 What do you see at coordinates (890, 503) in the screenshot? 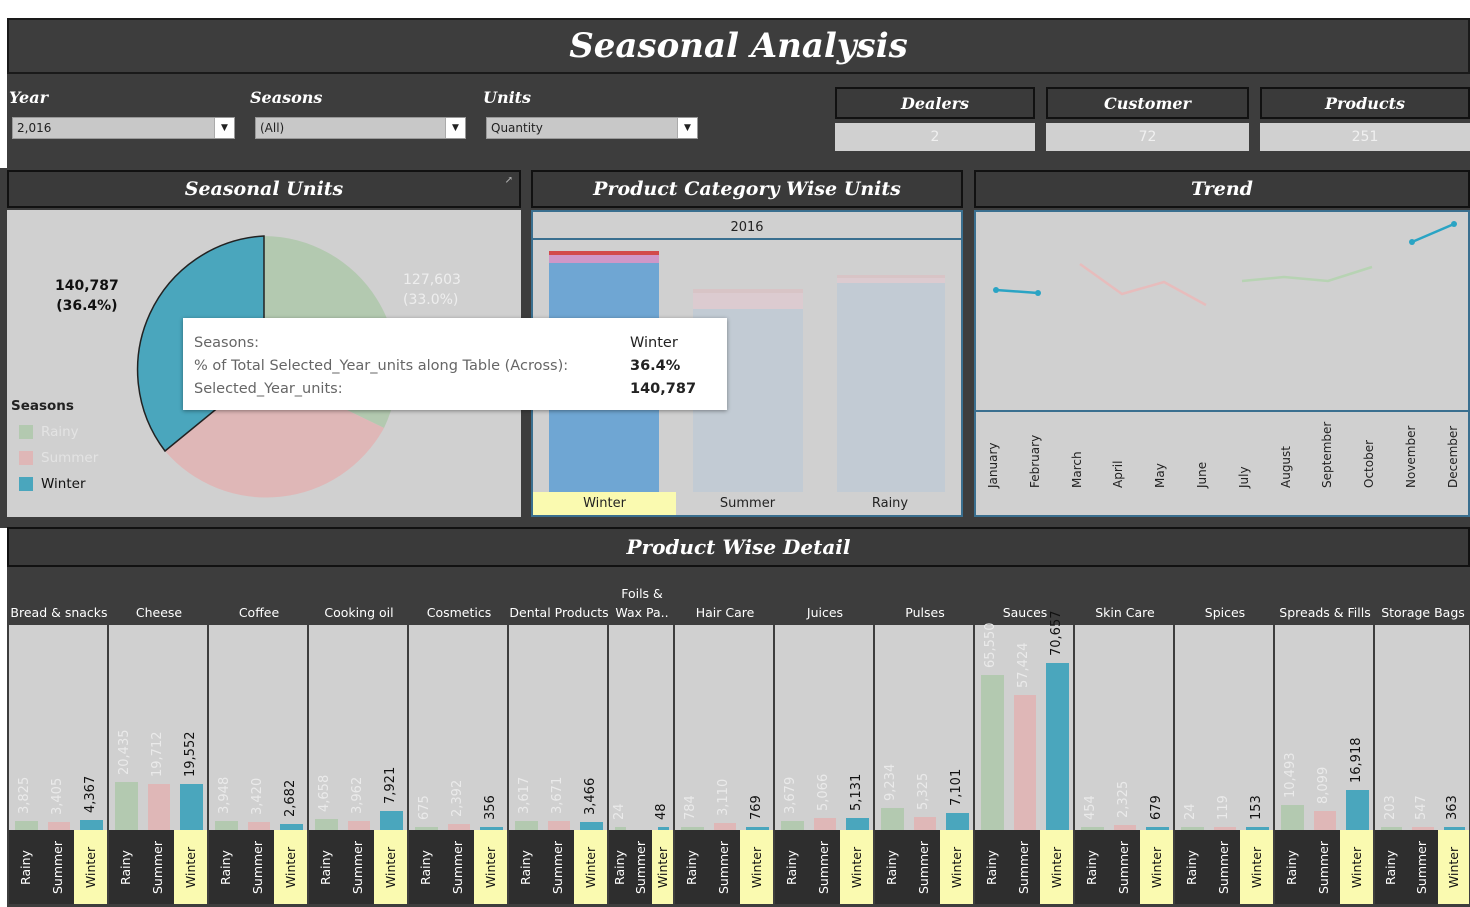
I see `column-label-rainy: Rainy` at bounding box center [890, 503].